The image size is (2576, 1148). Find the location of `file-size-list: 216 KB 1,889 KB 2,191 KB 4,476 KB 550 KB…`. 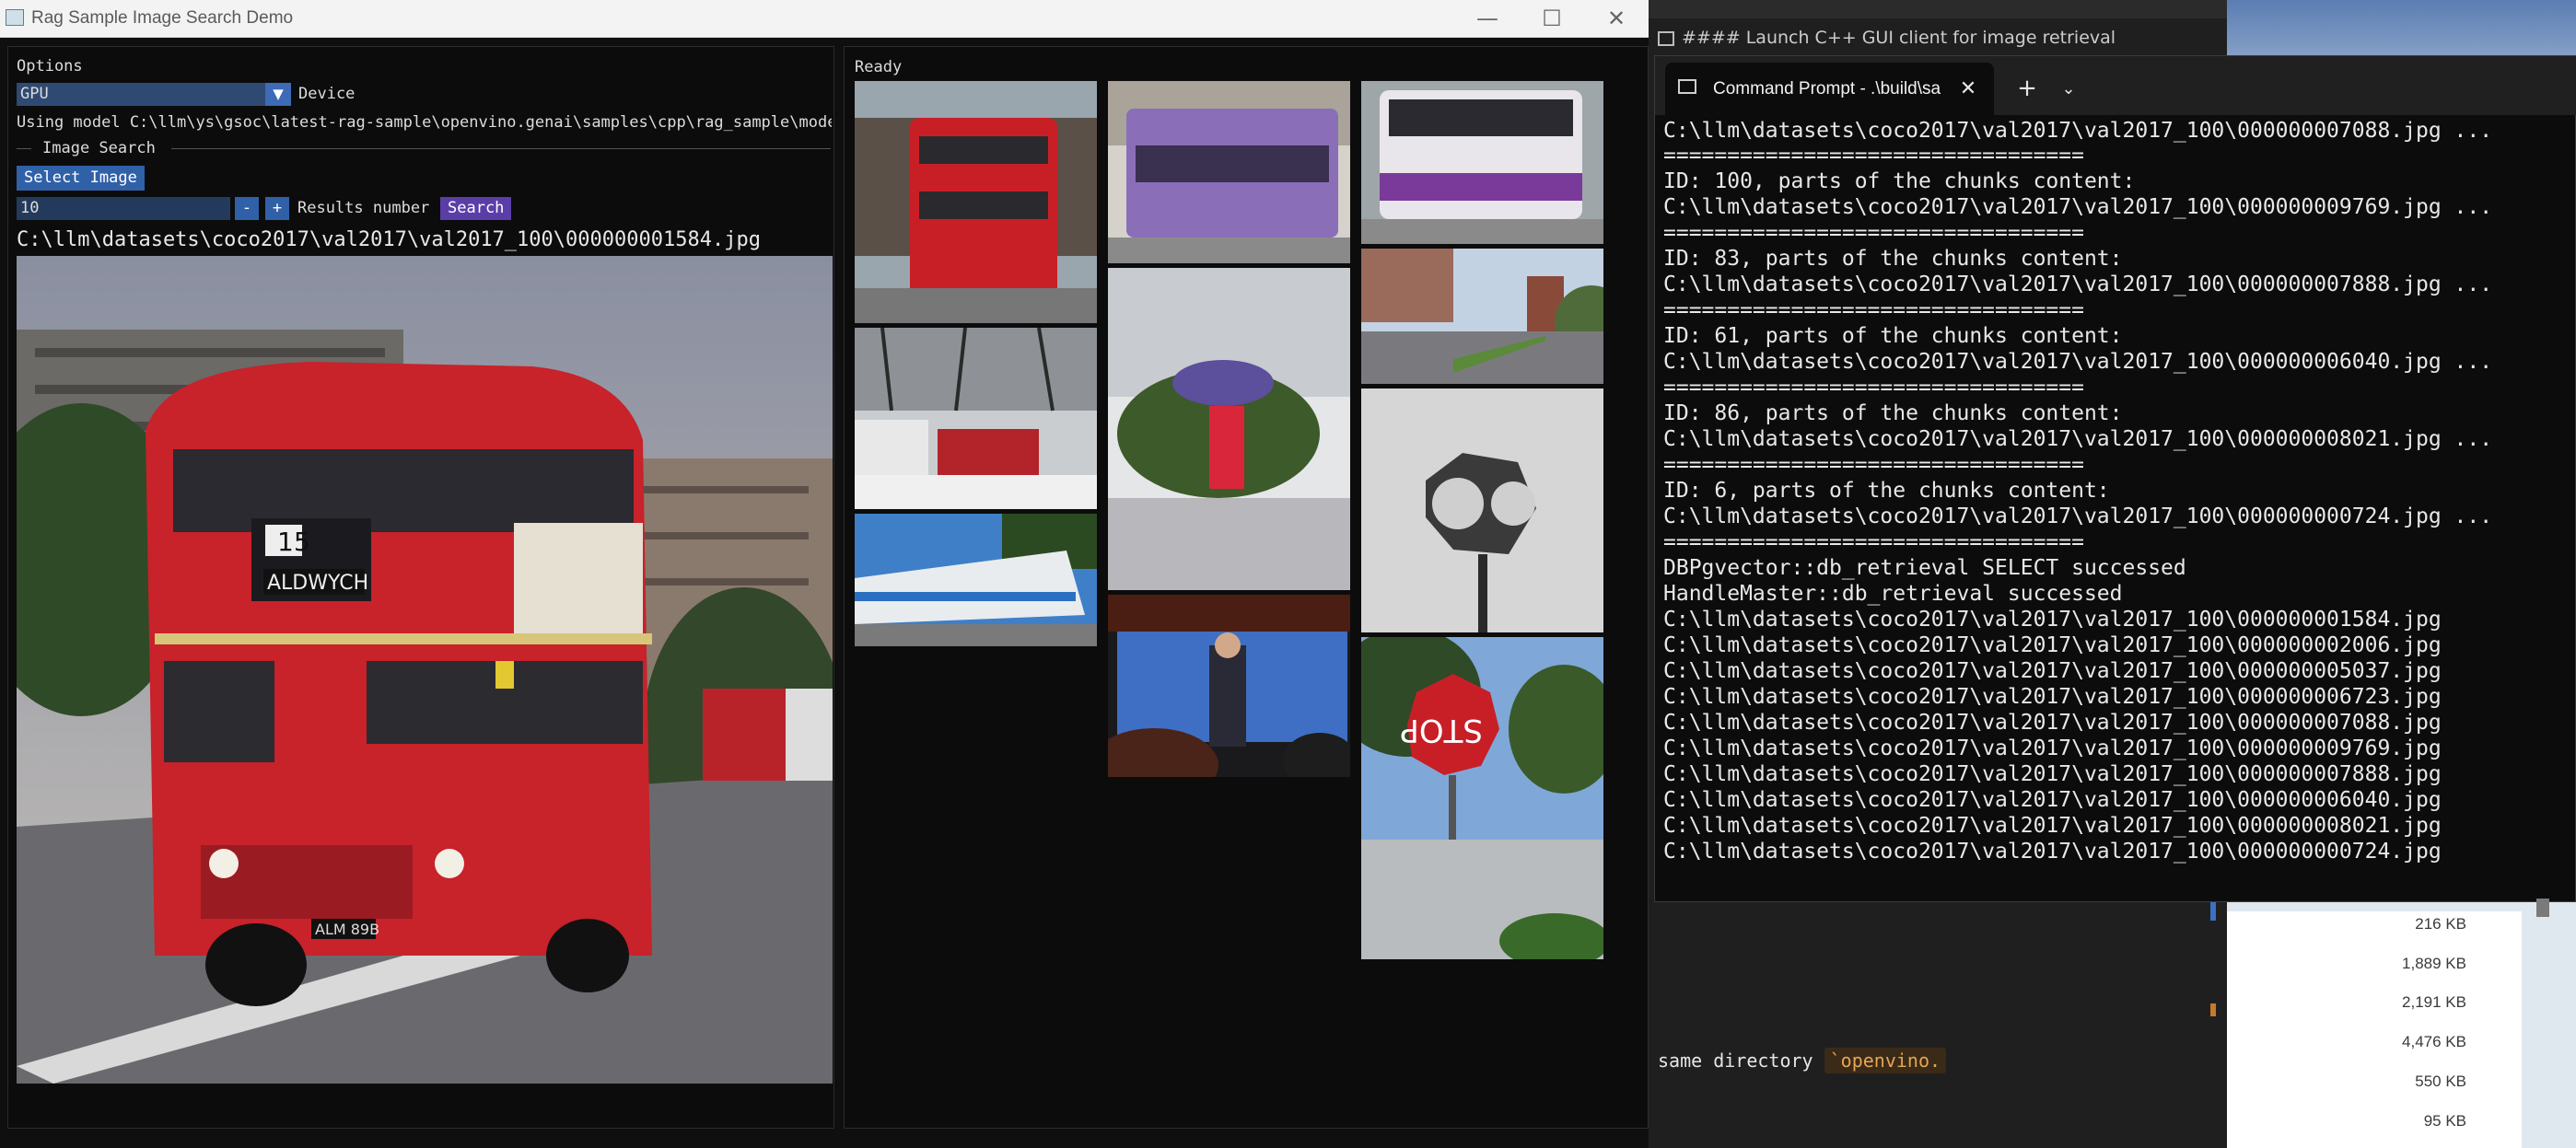

file-size-list: 216 KB 1,889 KB 2,191 KB 4,476 KB 550 KB… is located at coordinates (2374, 1029).